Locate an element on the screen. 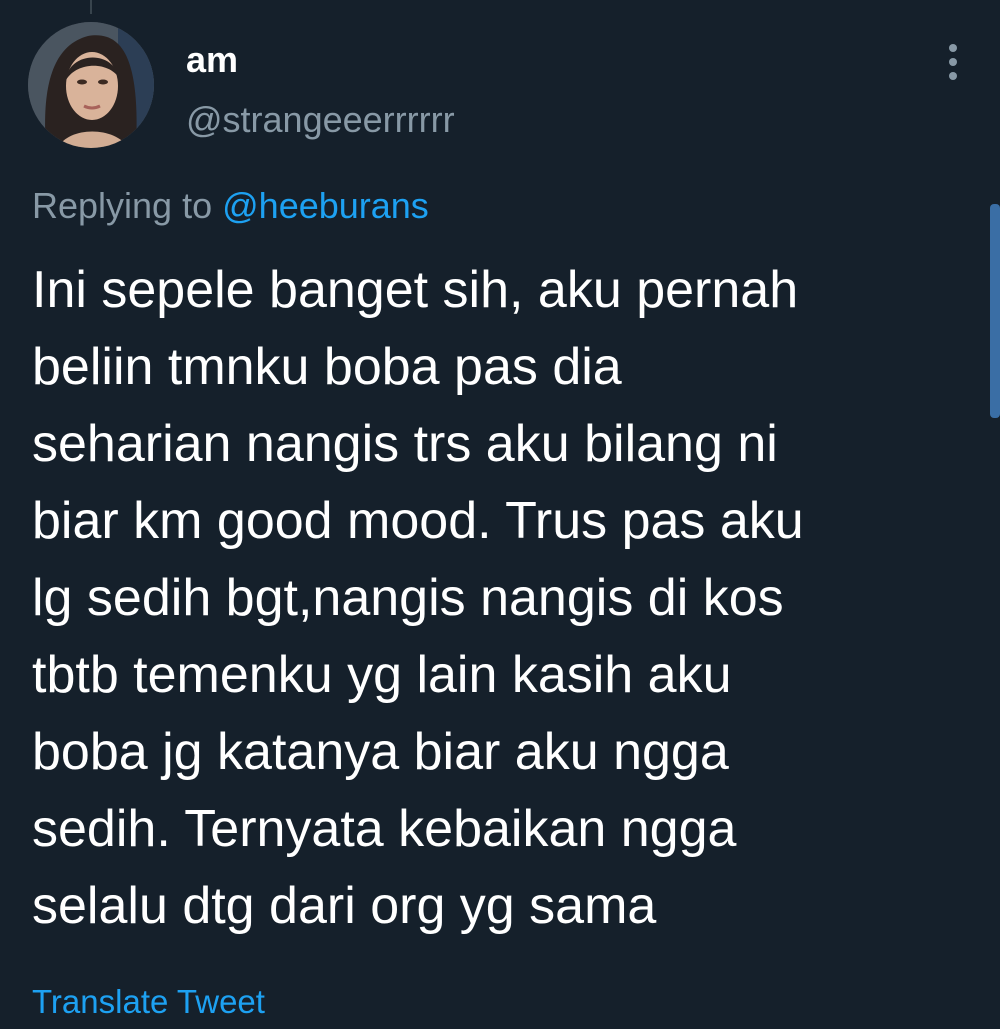 This screenshot has width=1000, height=1029. replying-to: Replying to @heeburans is located at coordinates (230, 206).